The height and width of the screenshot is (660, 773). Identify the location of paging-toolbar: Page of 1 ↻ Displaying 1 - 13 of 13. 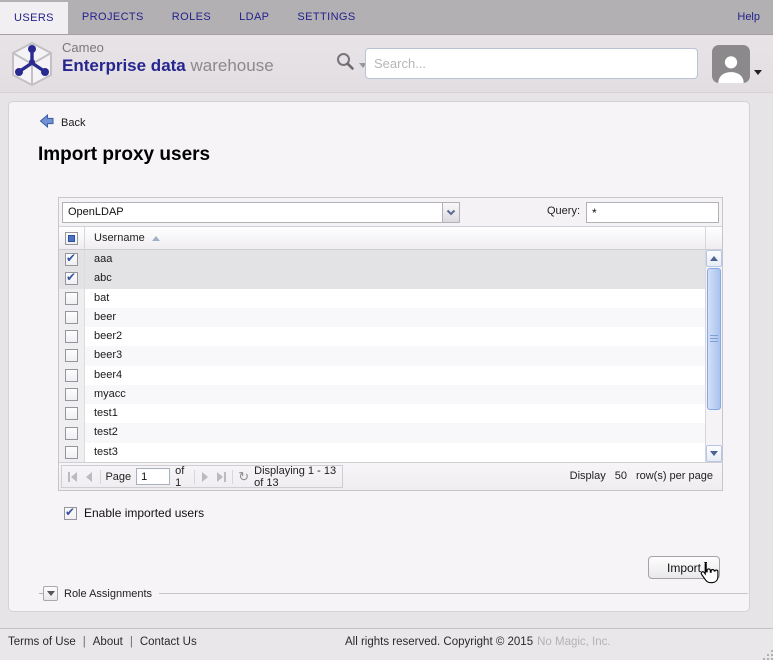
(202, 476).